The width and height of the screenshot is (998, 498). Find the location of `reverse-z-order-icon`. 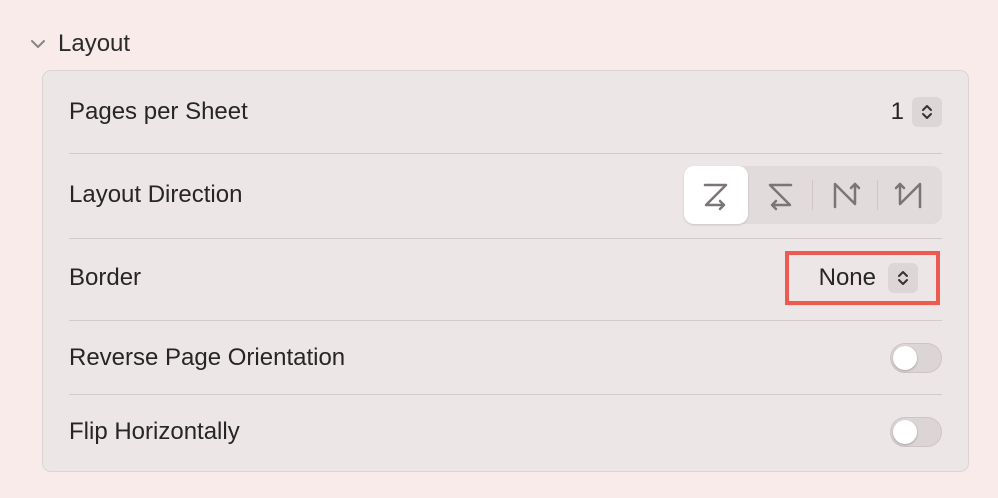

reverse-z-order-icon is located at coordinates (780, 195).